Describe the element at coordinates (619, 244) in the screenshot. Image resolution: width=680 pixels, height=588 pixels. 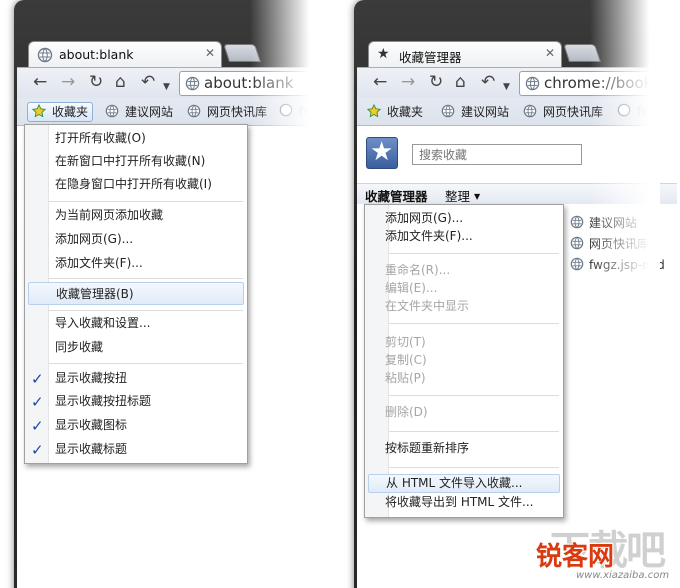
I see `tree-label: 网页快讯库` at that location.